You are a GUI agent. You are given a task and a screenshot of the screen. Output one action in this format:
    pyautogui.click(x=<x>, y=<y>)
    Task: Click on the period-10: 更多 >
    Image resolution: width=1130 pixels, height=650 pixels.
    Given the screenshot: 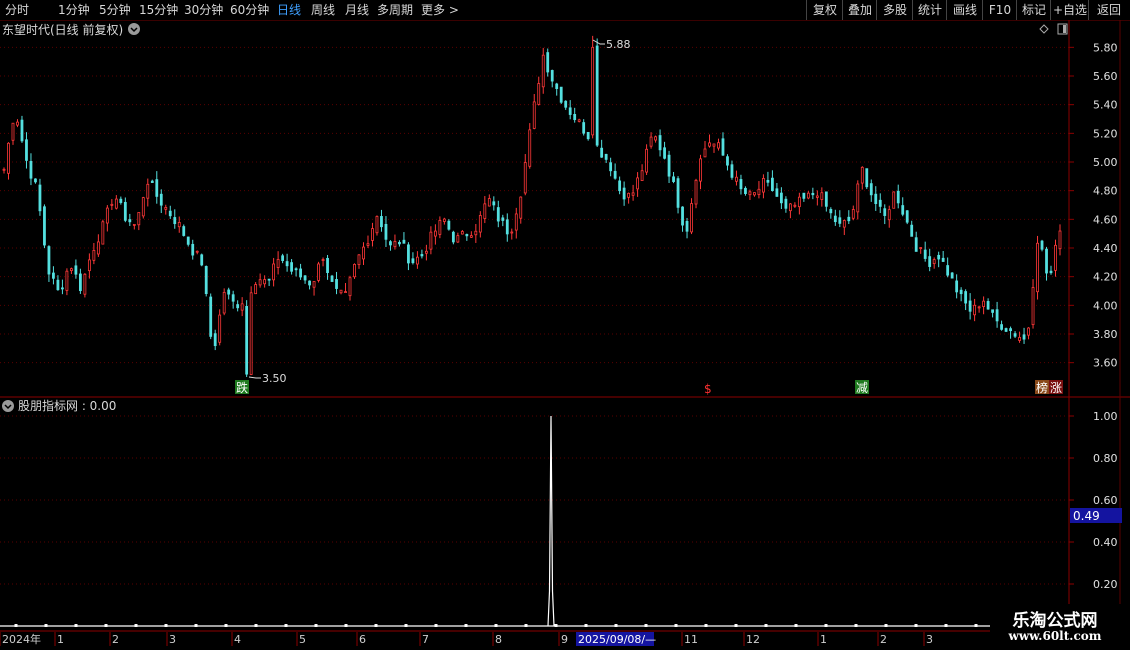 What is the action you would take?
    pyautogui.click(x=440, y=10)
    